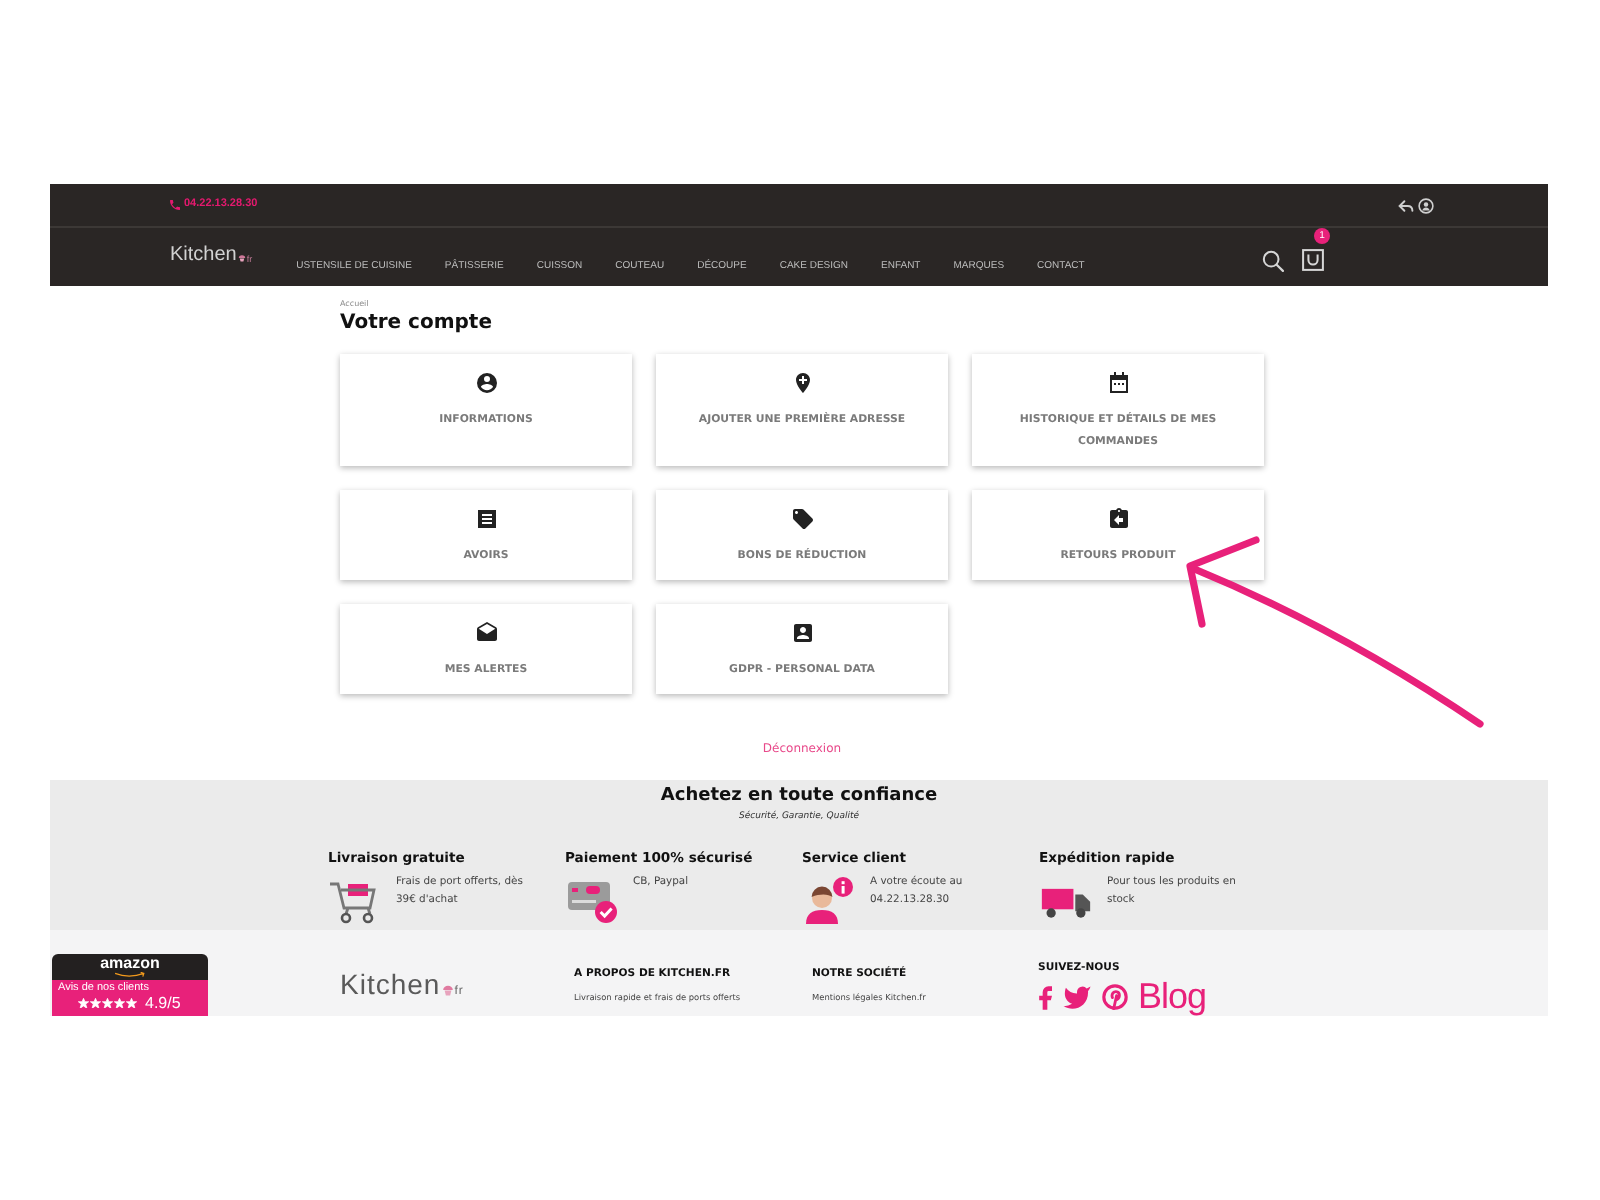  I want to click on shopping-bag-icon, so click(1313, 260).